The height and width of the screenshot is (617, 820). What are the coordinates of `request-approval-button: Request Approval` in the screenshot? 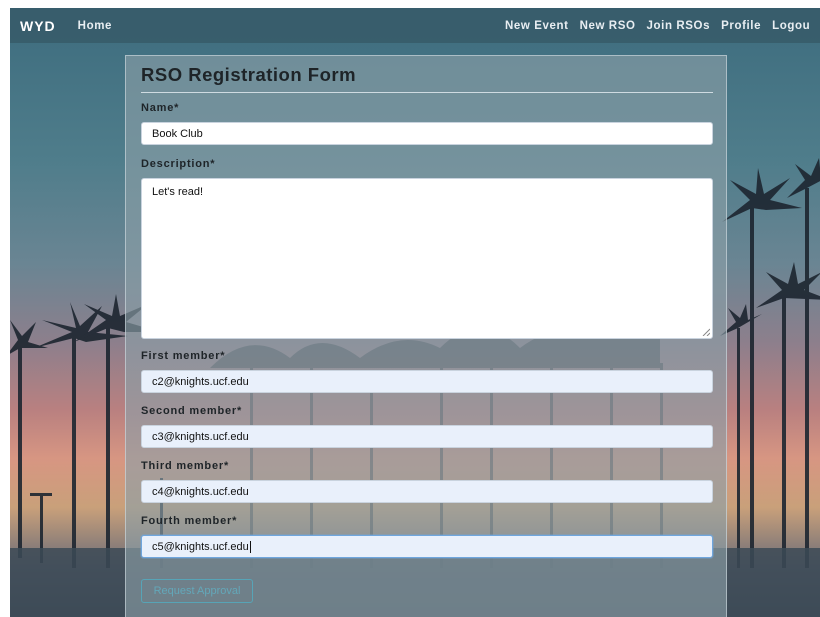 It's located at (197, 591).